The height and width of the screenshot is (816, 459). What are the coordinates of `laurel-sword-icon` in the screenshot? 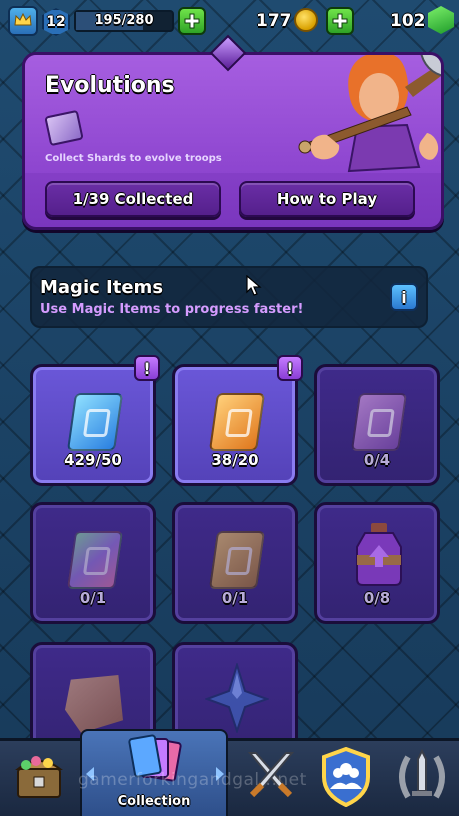 It's located at (422, 773).